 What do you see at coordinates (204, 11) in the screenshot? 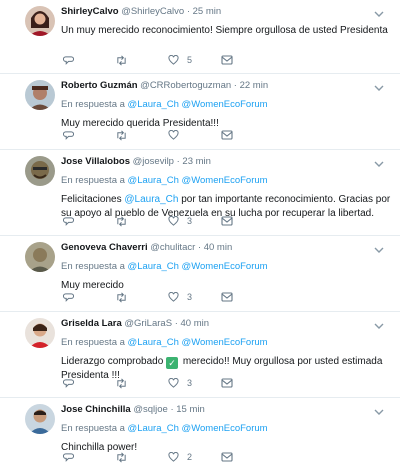
I see `timestamp: · 25 min` at bounding box center [204, 11].